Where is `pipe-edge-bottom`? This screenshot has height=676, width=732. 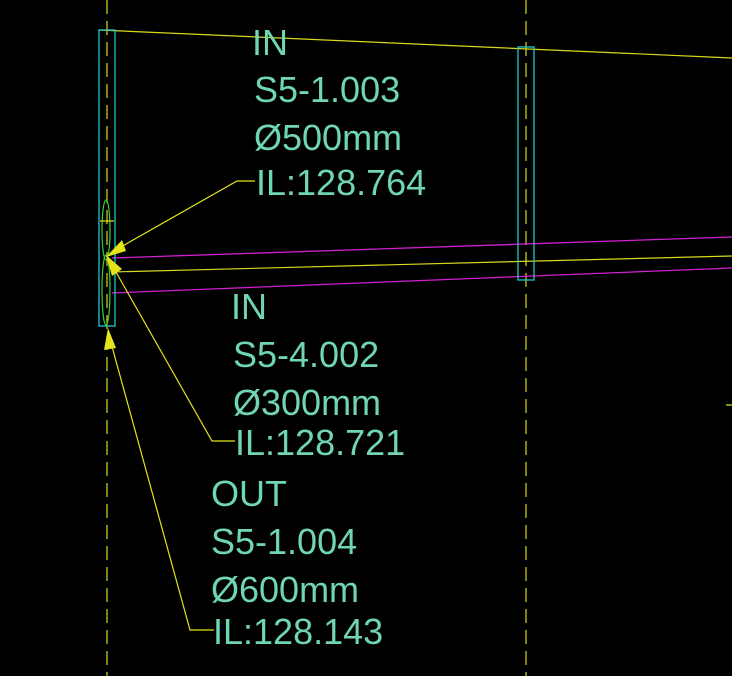
pipe-edge-bottom is located at coordinates (421, 280).